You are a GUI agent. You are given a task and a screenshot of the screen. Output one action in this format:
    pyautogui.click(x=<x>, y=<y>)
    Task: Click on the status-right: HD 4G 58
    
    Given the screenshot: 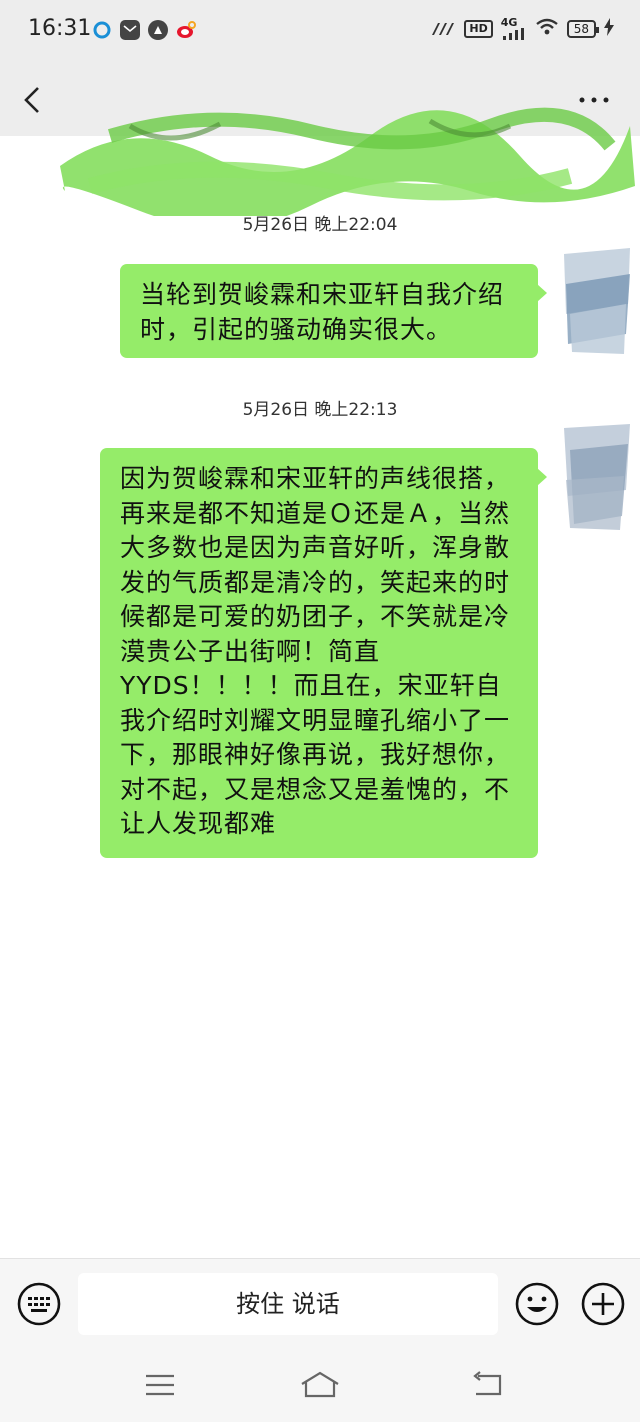 What is the action you would take?
    pyautogui.click(x=522, y=28)
    